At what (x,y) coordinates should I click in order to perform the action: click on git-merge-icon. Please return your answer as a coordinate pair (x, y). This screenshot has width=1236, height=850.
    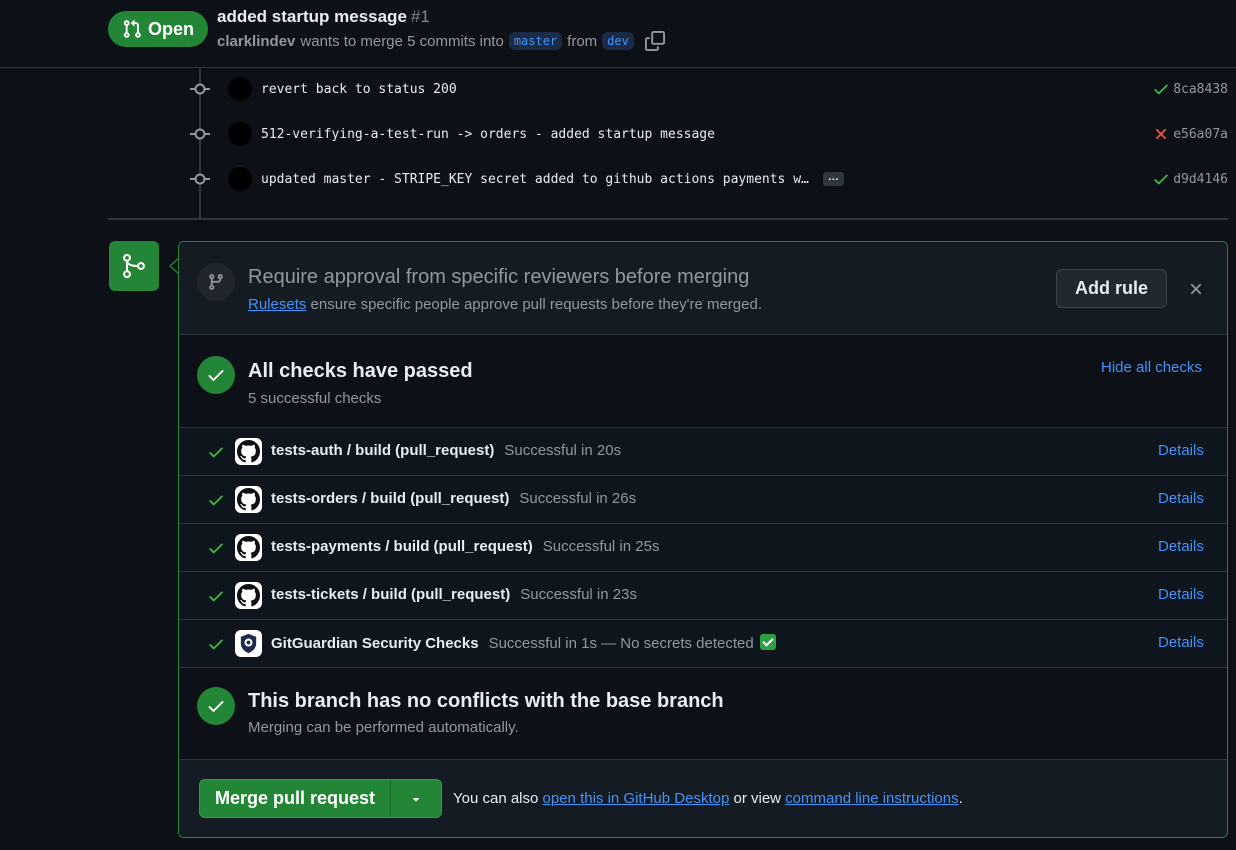
    Looking at the image, I should click on (134, 266).